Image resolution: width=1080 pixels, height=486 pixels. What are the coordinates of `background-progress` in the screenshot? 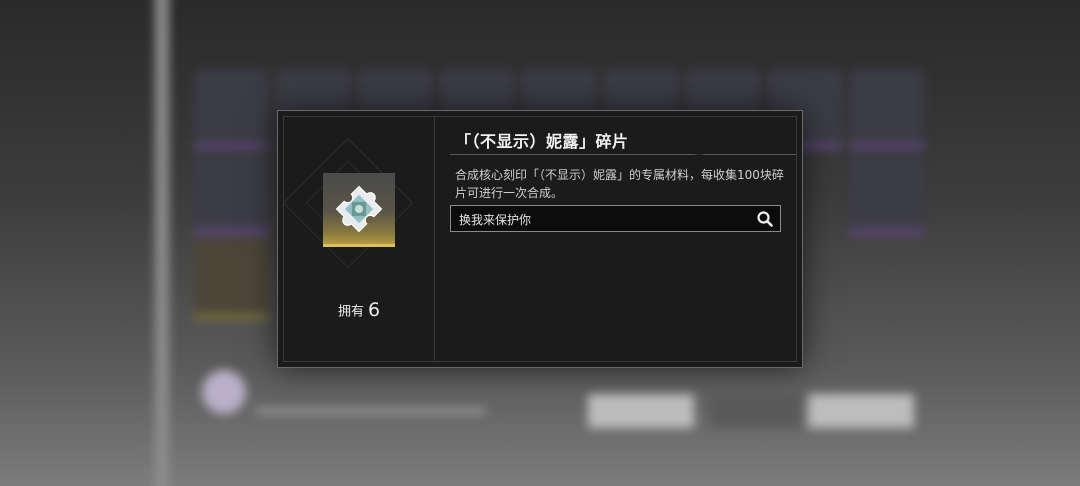 It's located at (371, 411).